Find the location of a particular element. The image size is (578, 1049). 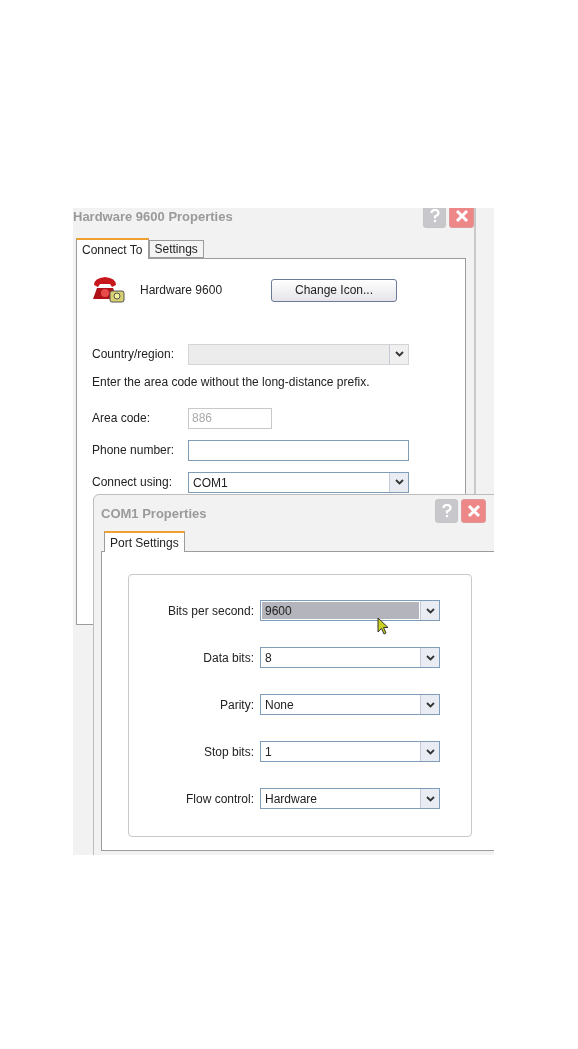

input-field is located at coordinates (298, 450).